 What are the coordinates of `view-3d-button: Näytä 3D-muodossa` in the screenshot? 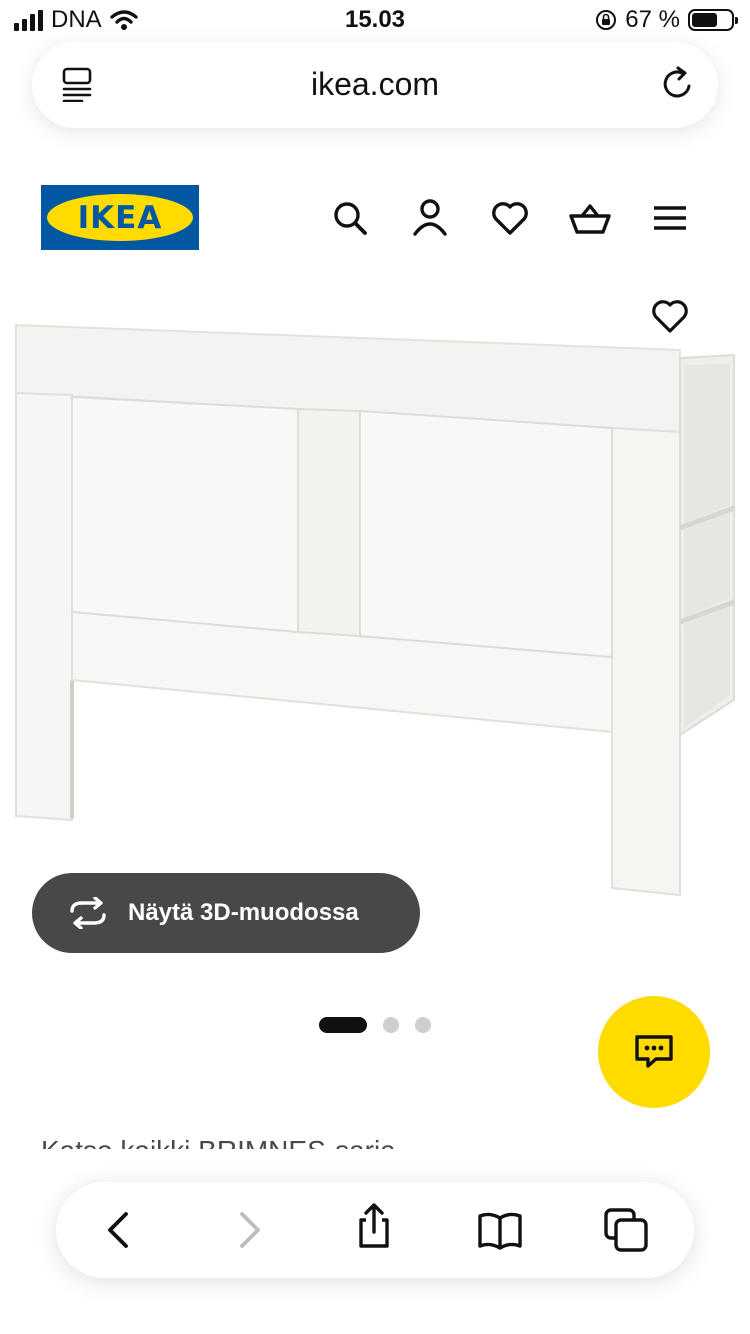 It's located at (226, 913).